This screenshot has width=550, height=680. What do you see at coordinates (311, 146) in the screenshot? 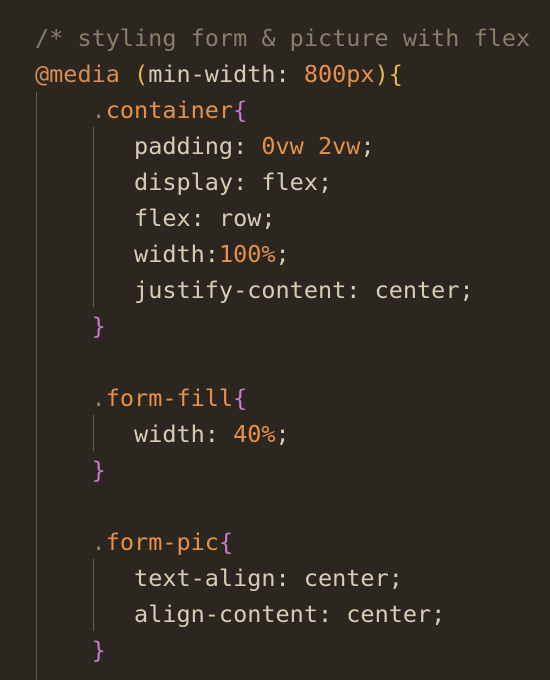
I see `code-token-number: 0vw 2vw` at bounding box center [311, 146].